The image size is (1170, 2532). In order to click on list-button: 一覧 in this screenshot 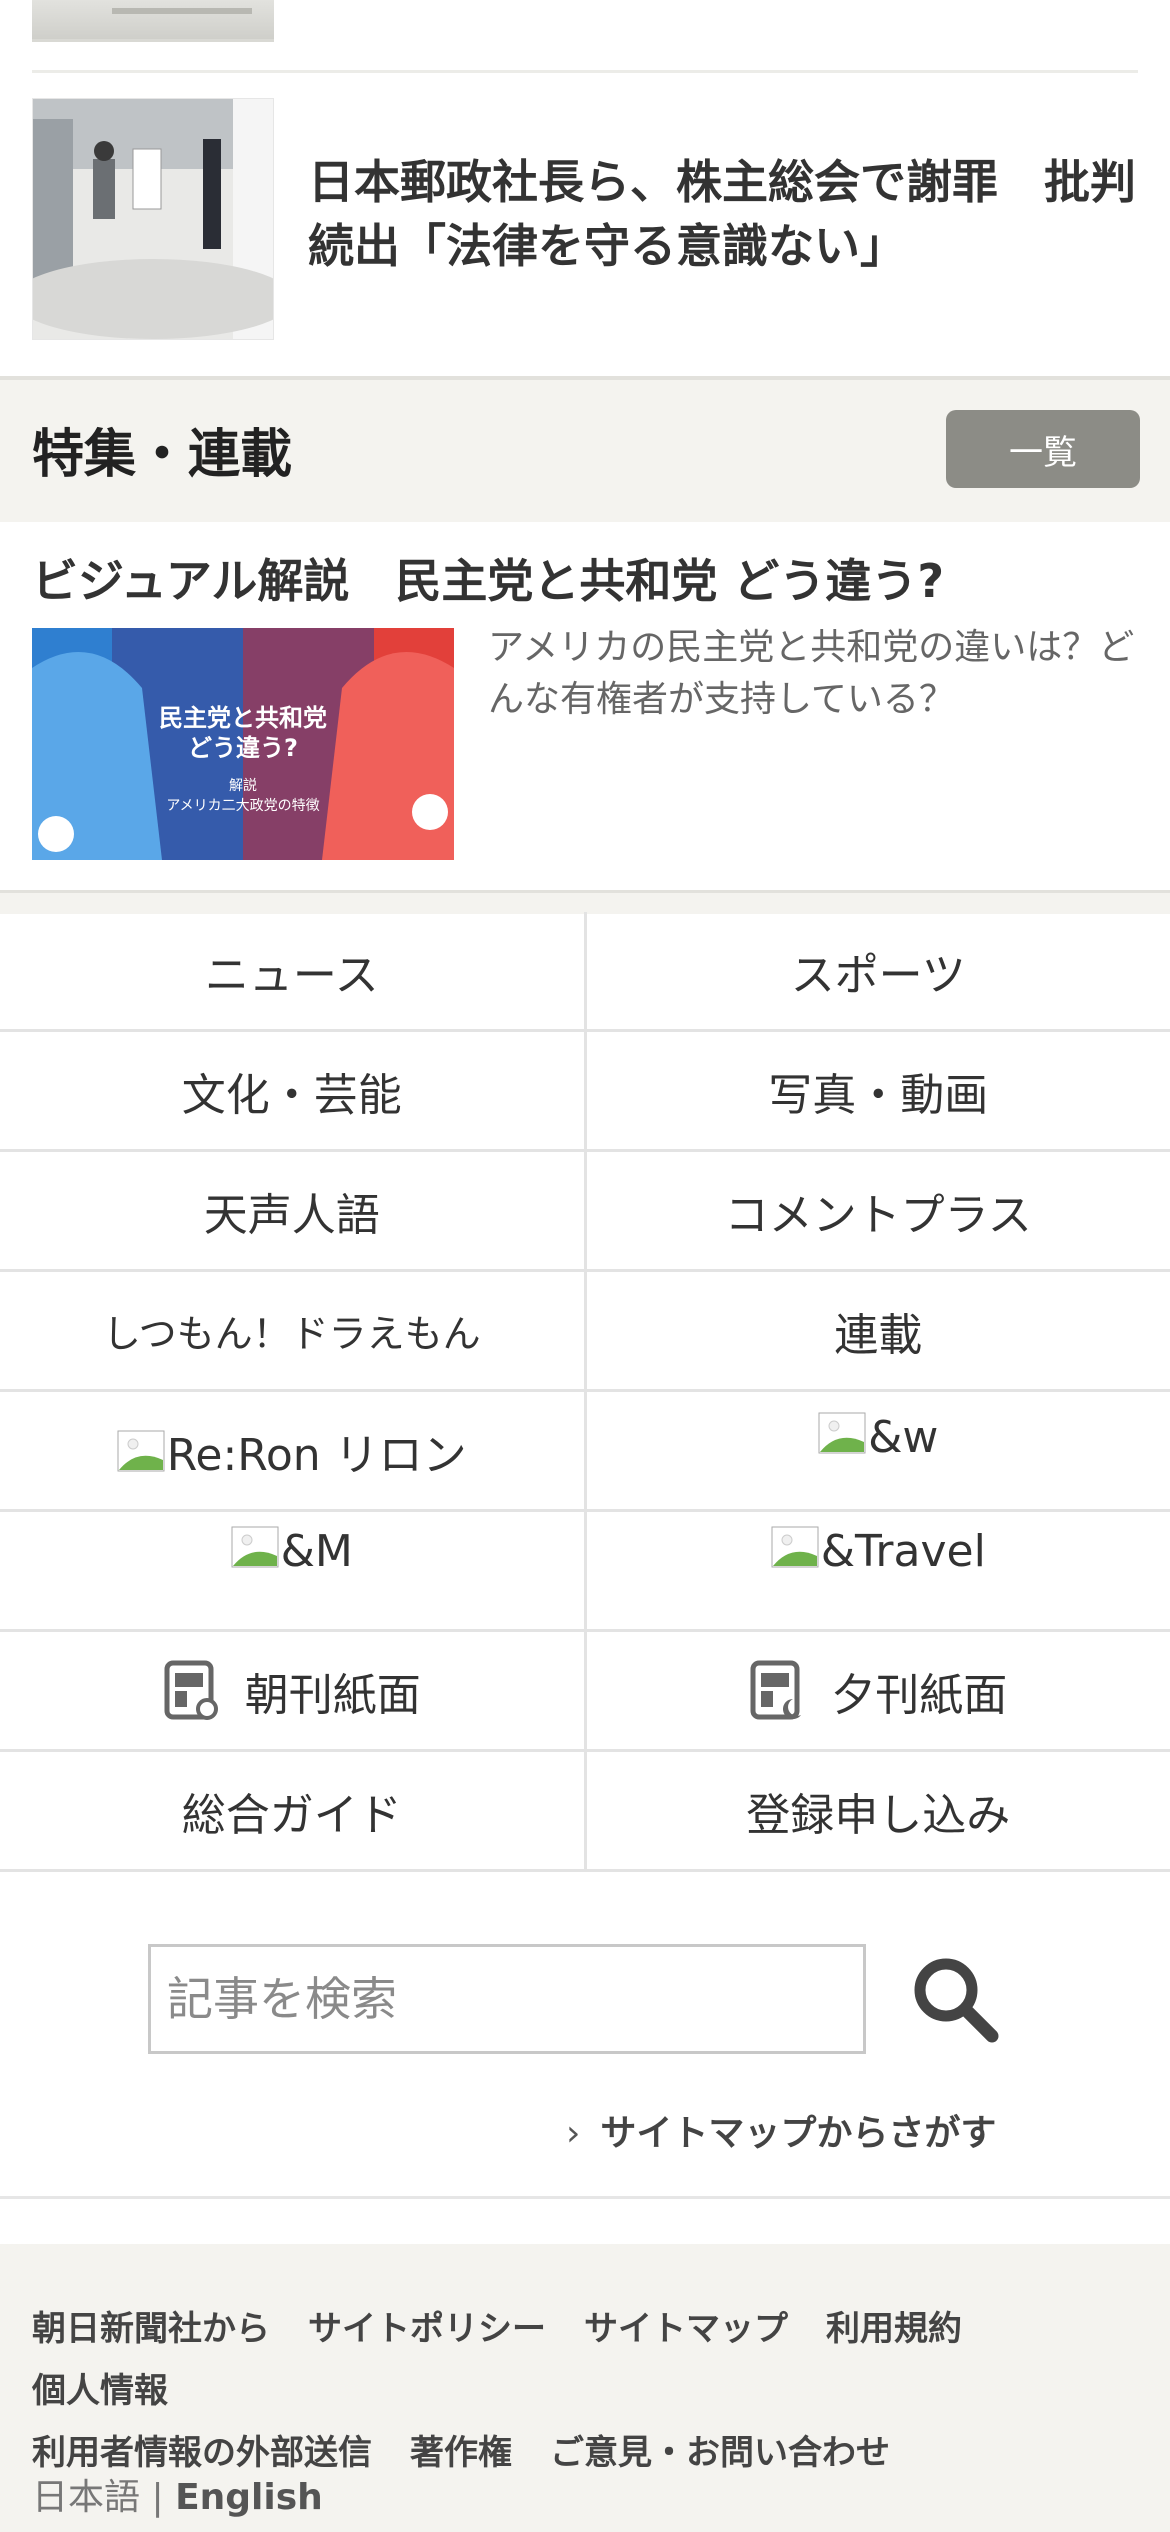, I will do `click(1043, 449)`.